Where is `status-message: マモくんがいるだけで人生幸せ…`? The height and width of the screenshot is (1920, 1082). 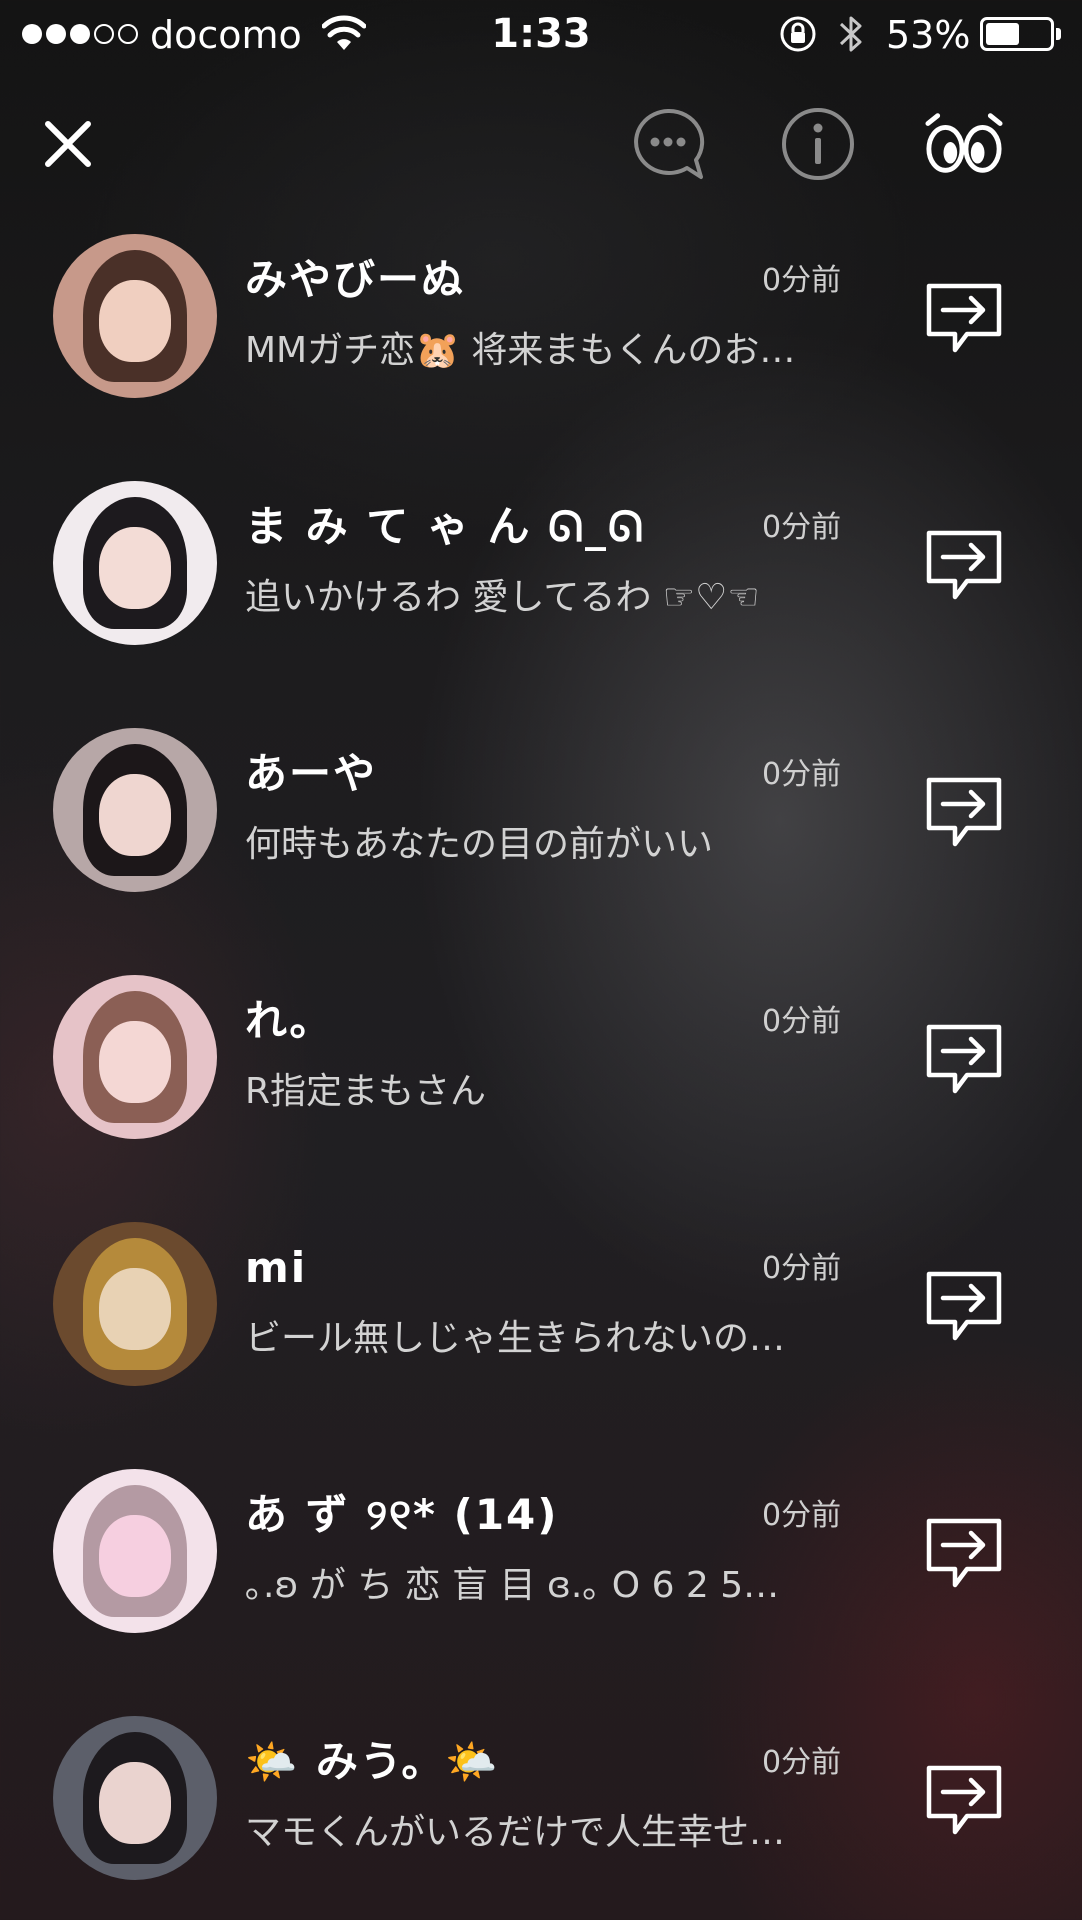 status-message: マモくんがいるだけで人生幸せ… is located at coordinates (515, 1832).